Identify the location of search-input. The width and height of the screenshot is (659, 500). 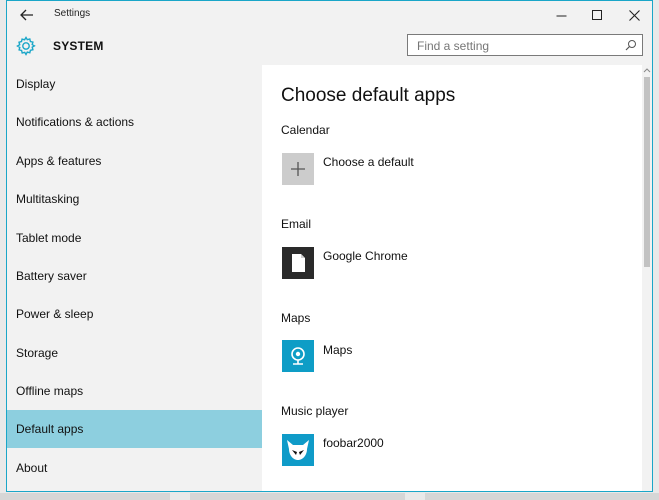
(517, 46).